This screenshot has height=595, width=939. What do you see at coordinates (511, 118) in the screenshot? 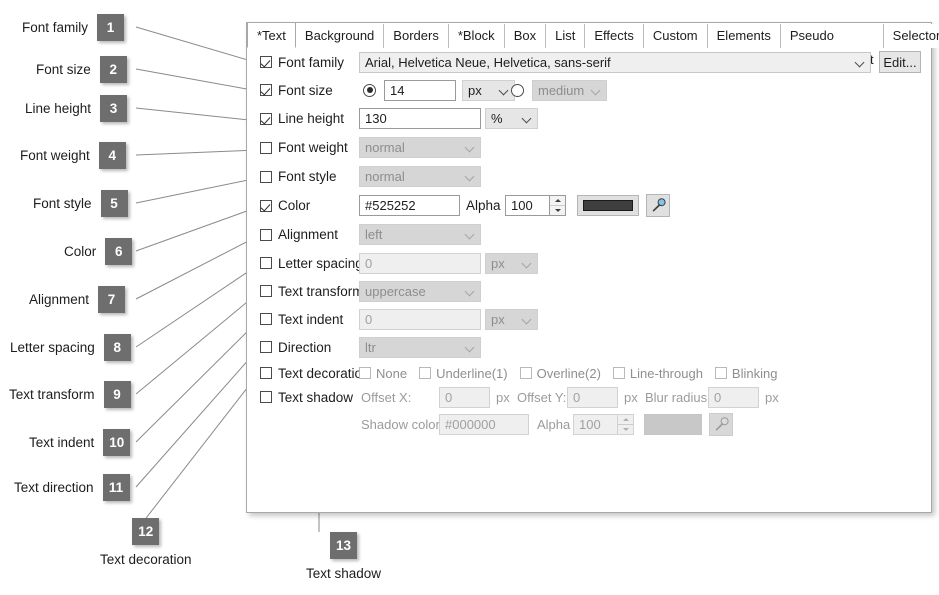
I see `line-height-unit-select: %` at bounding box center [511, 118].